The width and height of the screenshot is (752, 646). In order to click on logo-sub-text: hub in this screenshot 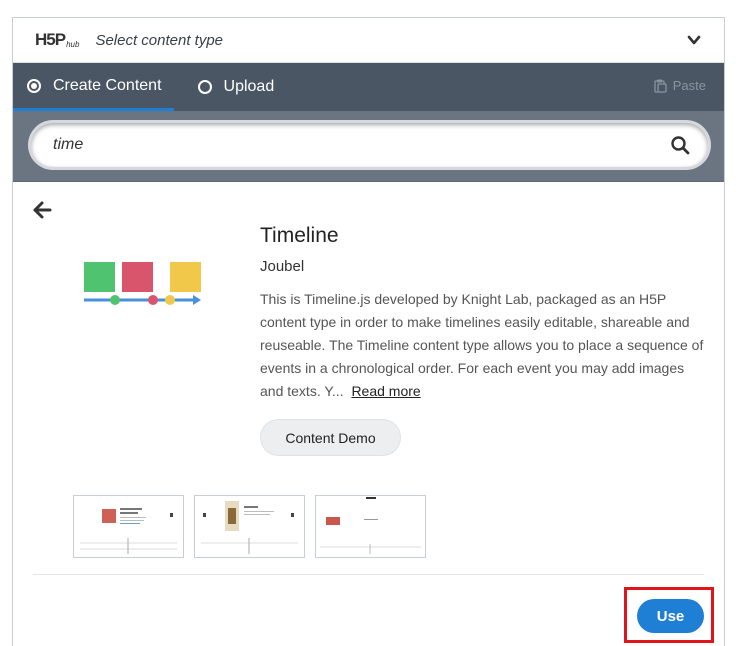, I will do `click(73, 44)`.